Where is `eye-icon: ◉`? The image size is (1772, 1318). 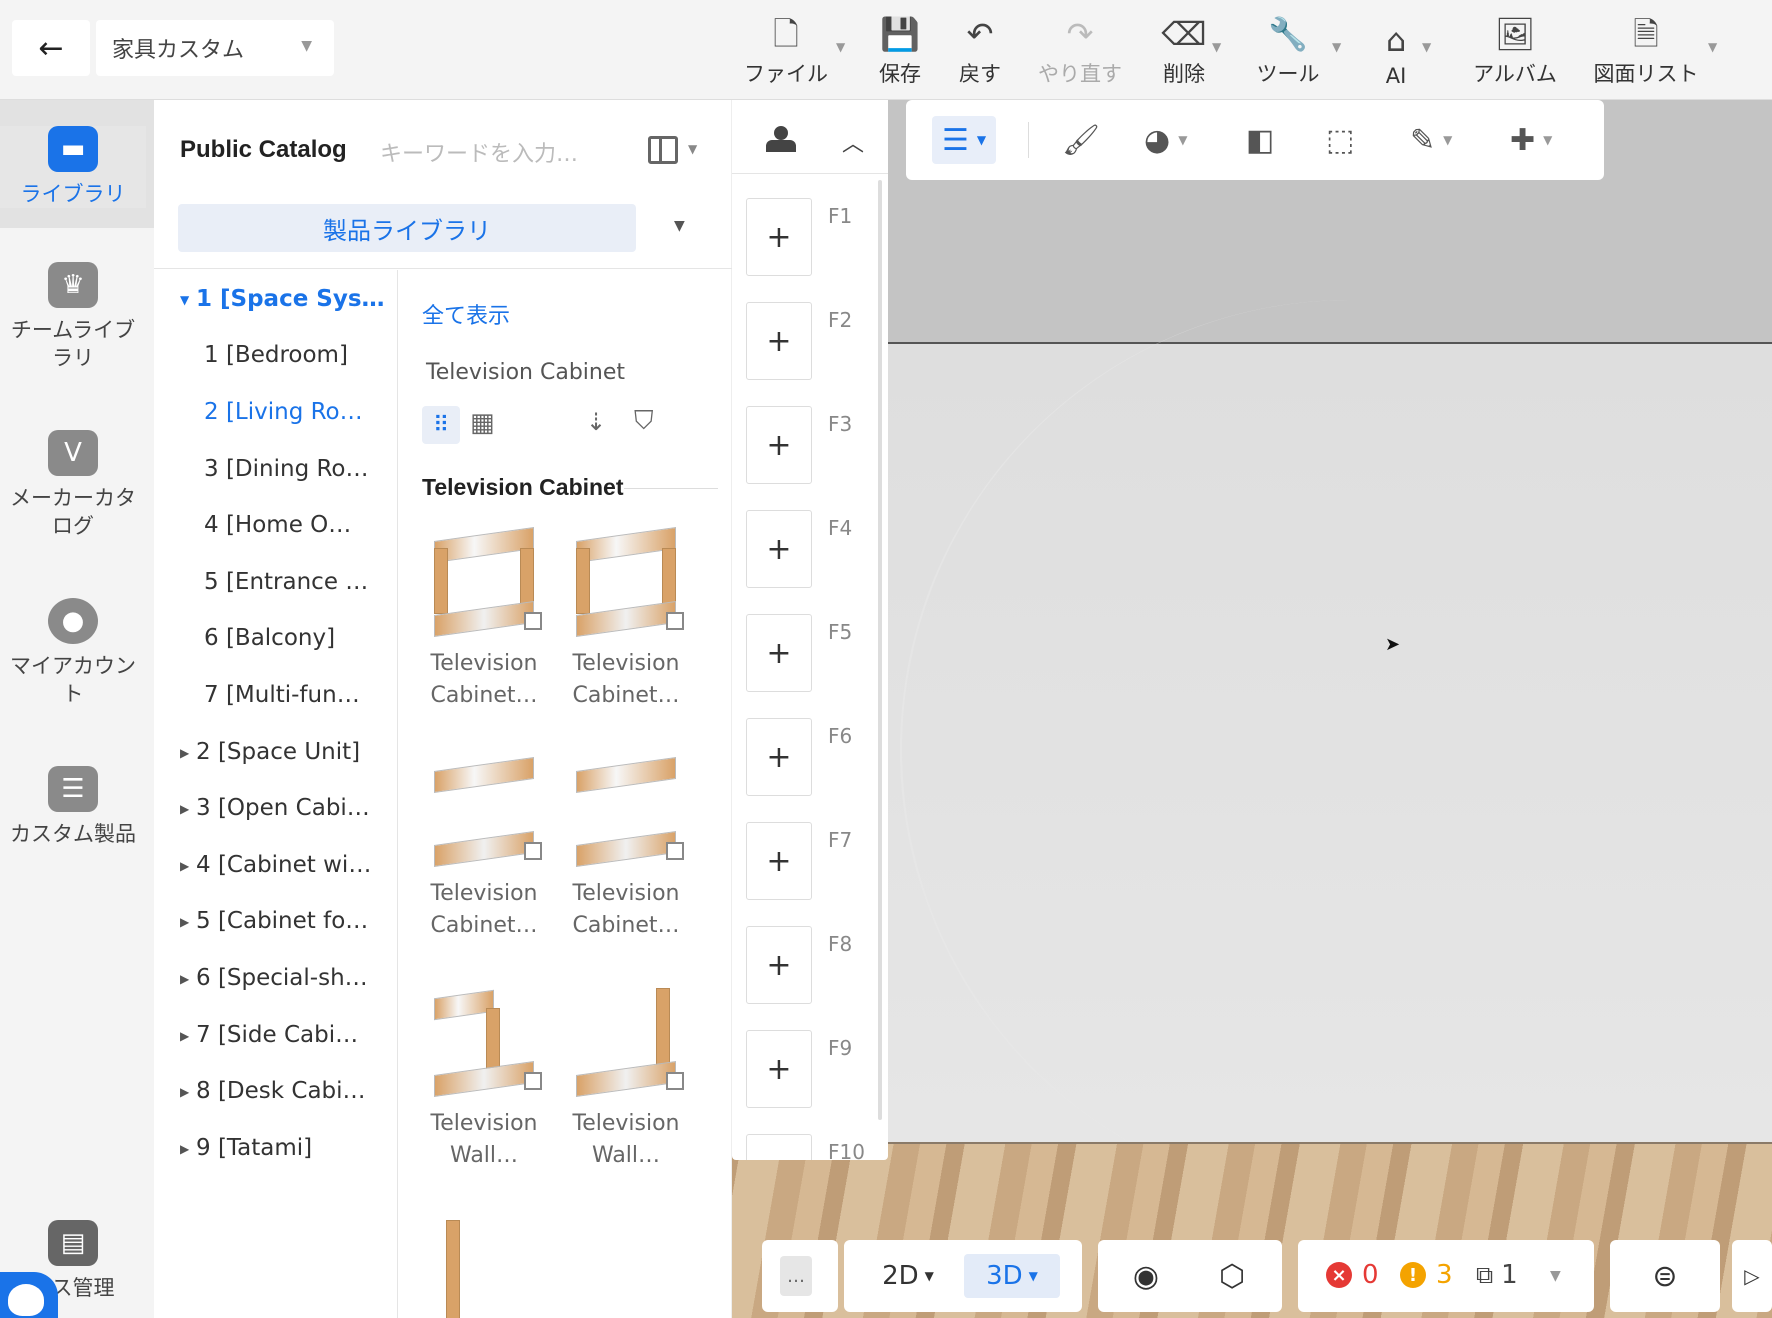
eye-icon: ◉ is located at coordinates (1146, 1276).